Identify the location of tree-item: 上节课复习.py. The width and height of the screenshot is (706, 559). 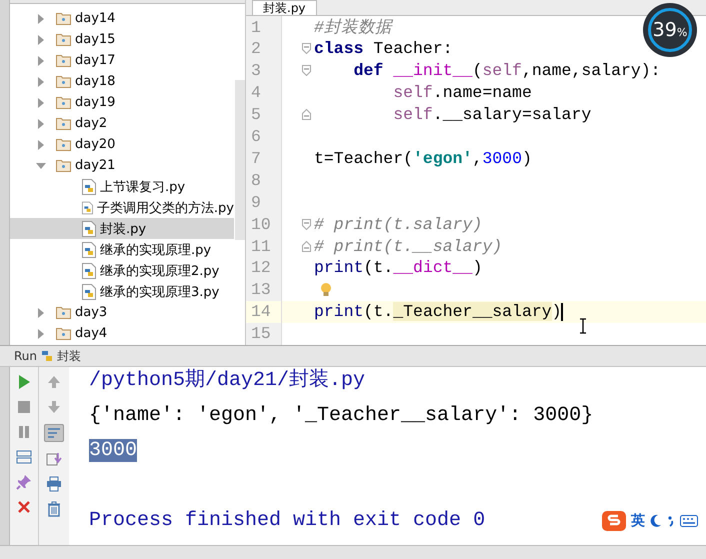
(122, 186).